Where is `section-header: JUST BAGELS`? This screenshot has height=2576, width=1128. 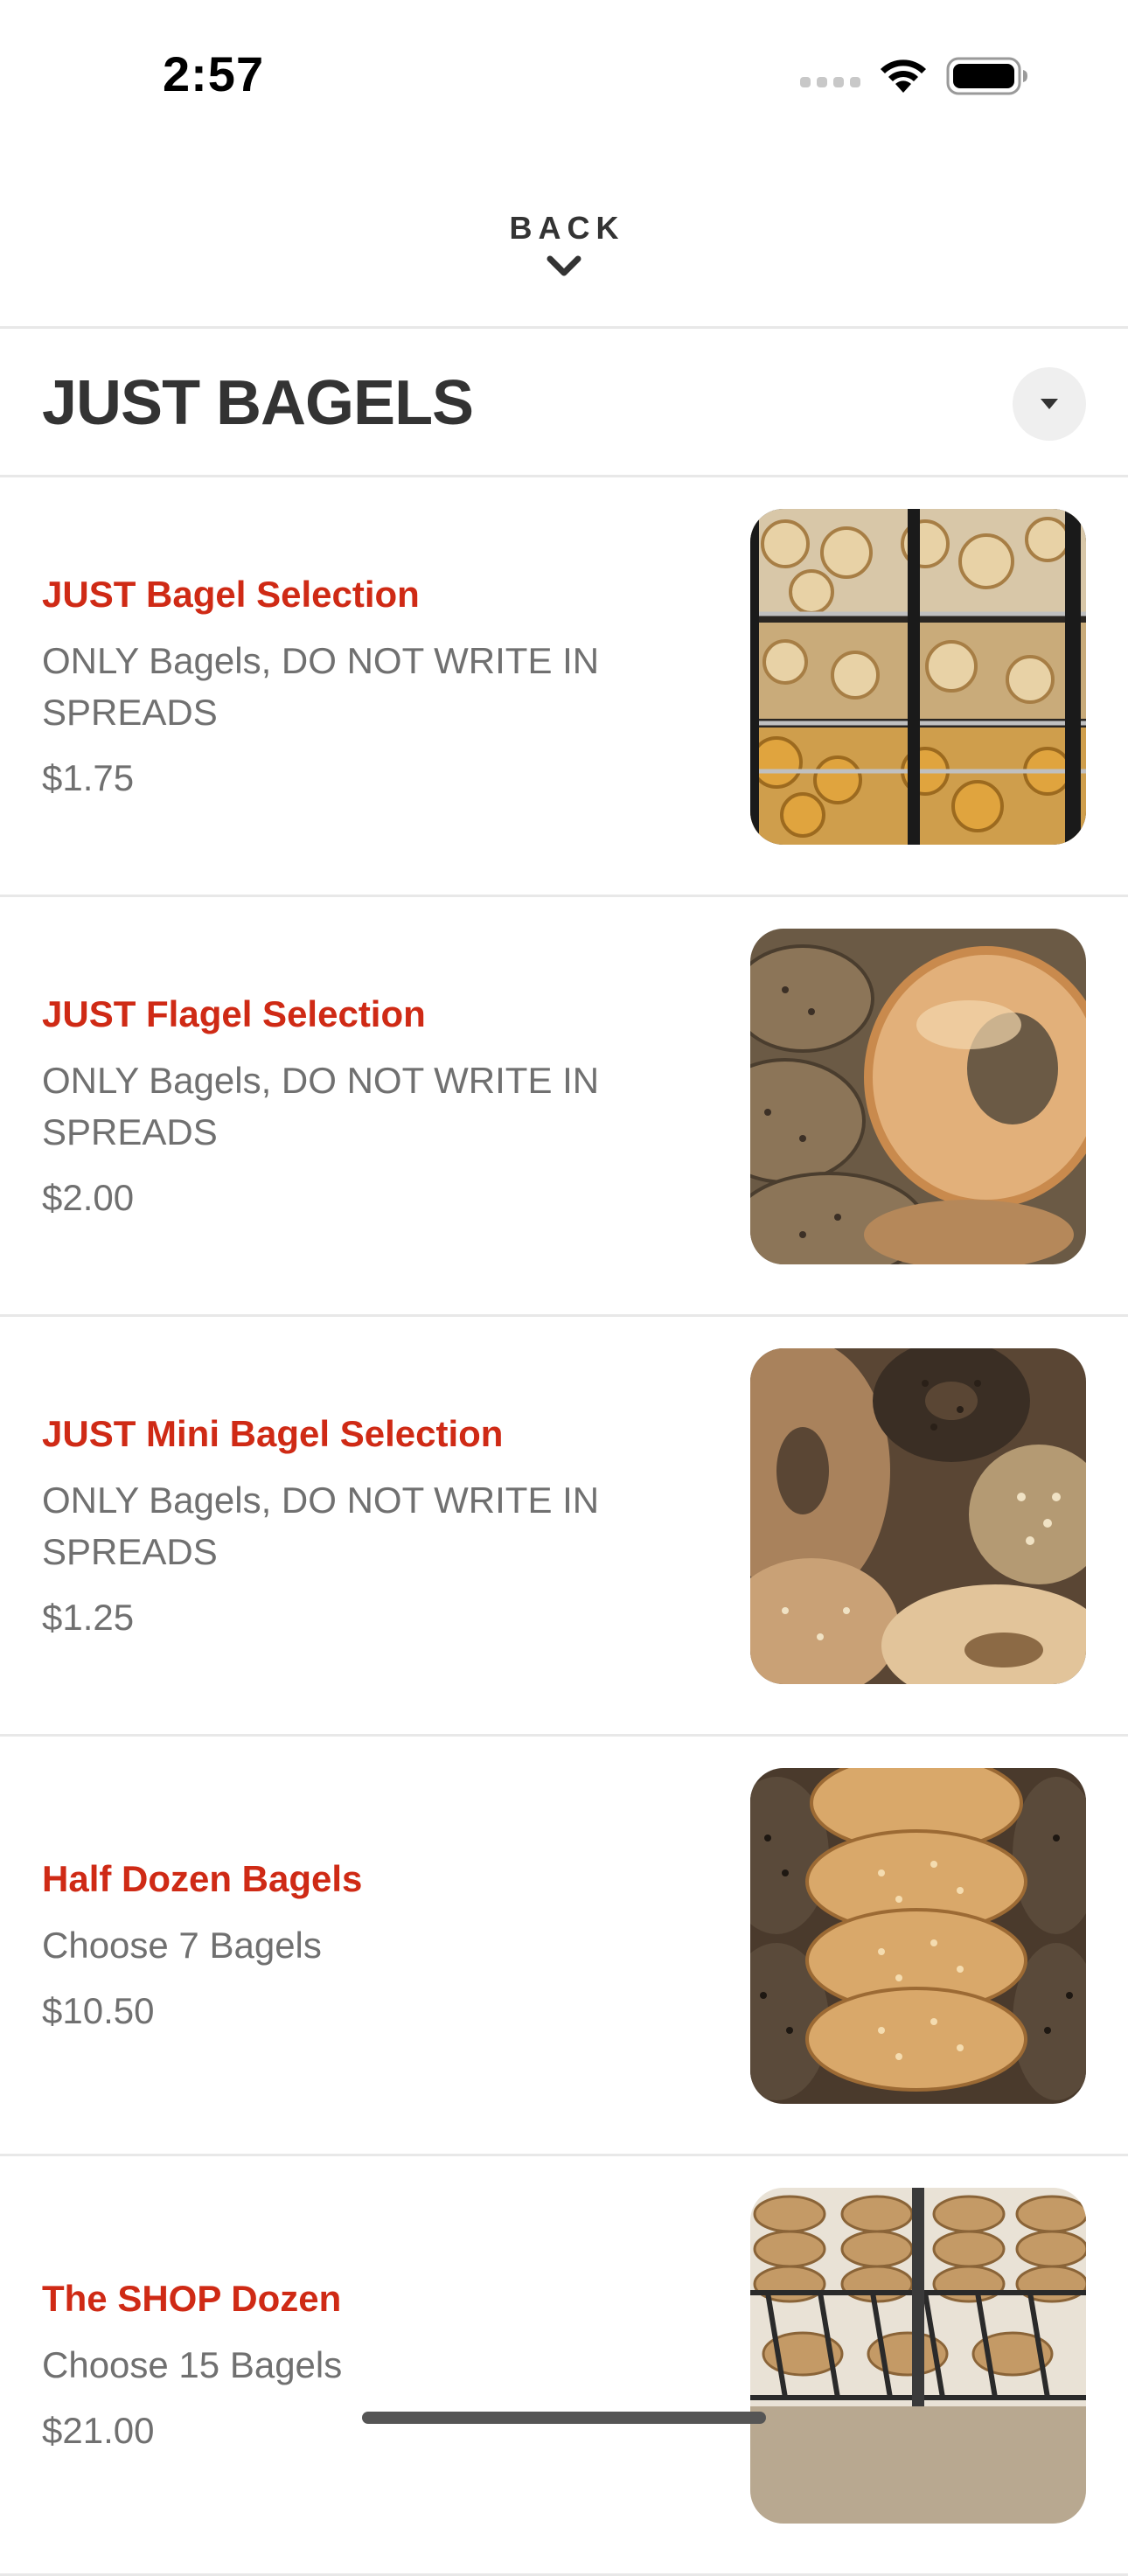 section-header: JUST BAGELS is located at coordinates (564, 403).